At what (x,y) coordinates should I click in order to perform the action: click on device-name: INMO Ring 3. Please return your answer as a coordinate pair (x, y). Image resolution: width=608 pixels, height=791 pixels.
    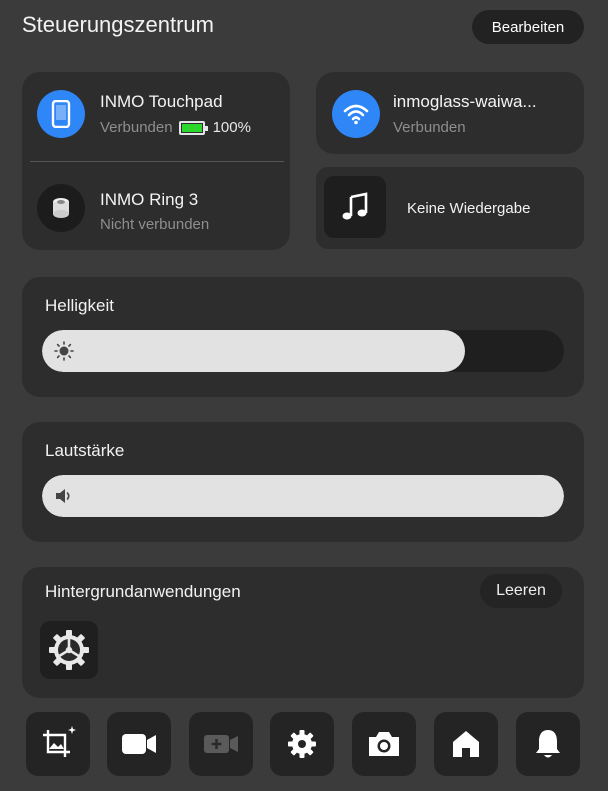
    Looking at the image, I should click on (149, 199).